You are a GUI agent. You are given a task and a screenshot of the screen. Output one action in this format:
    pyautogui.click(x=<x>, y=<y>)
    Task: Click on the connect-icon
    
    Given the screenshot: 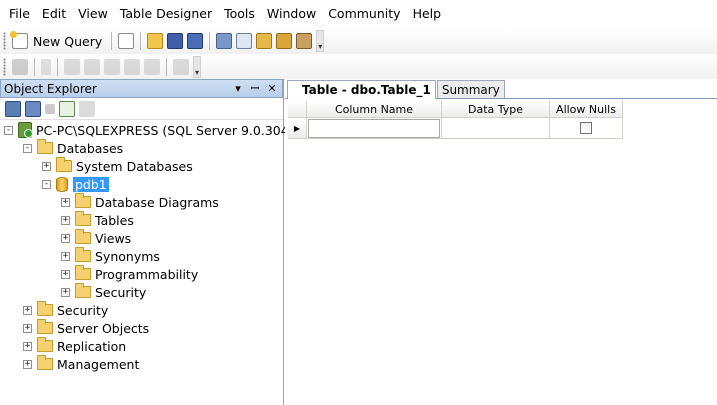 What is the action you would take?
    pyautogui.click(x=13, y=108)
    